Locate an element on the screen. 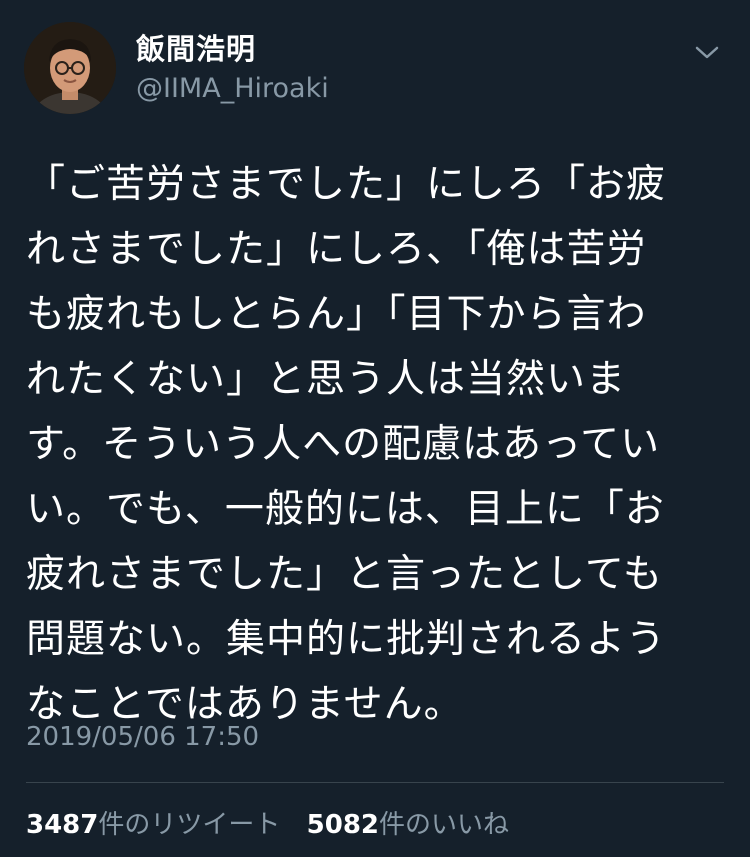 This screenshot has width=750, height=857. avatar is located at coordinates (70, 68).